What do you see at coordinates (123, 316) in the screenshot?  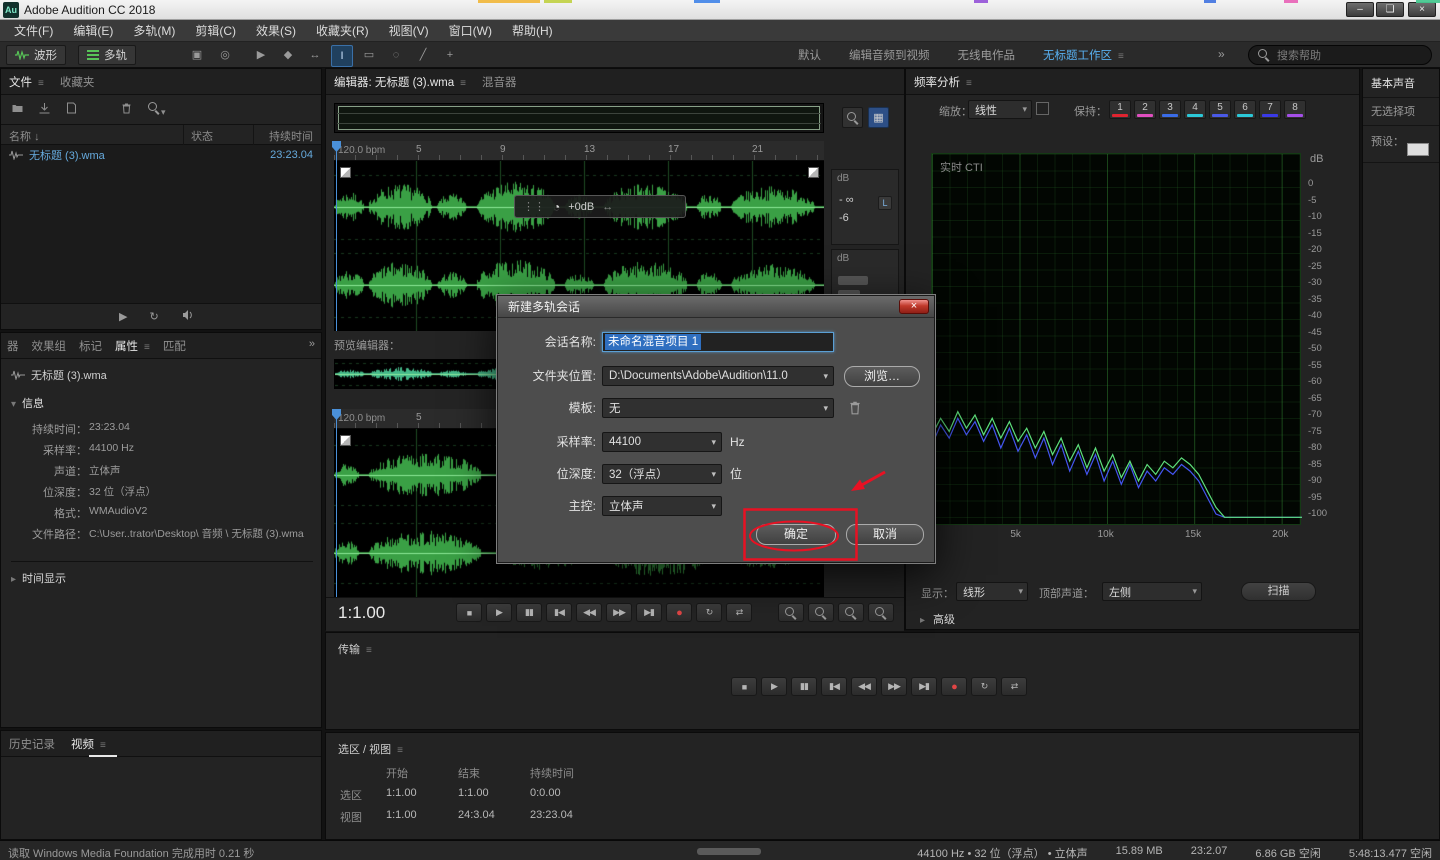 I see `play-icon: ▶` at bounding box center [123, 316].